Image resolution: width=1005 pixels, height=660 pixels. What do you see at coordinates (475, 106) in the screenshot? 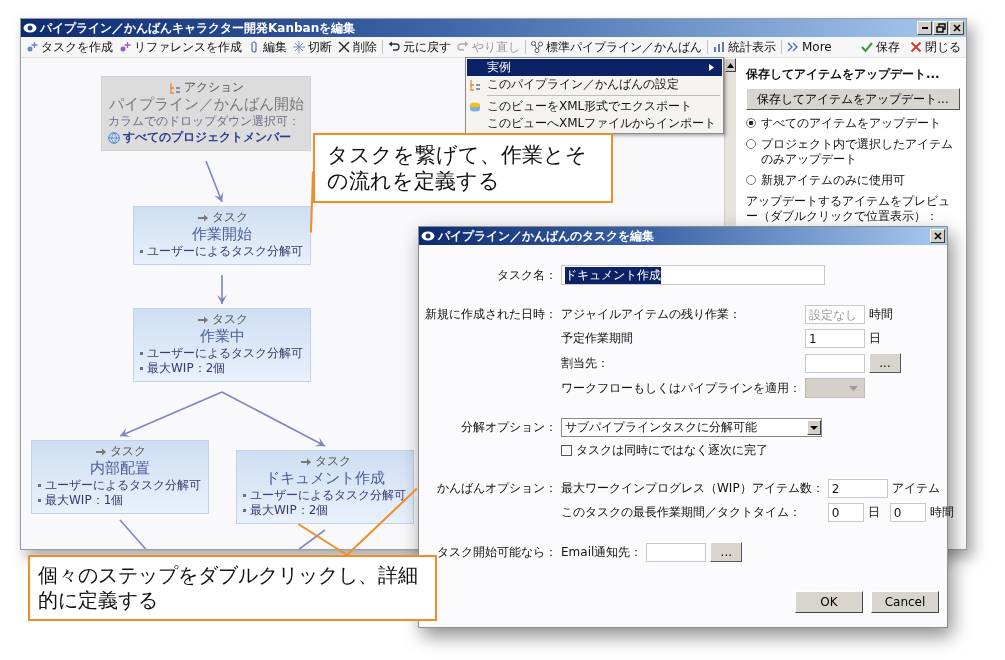
I see `database-icon` at bounding box center [475, 106].